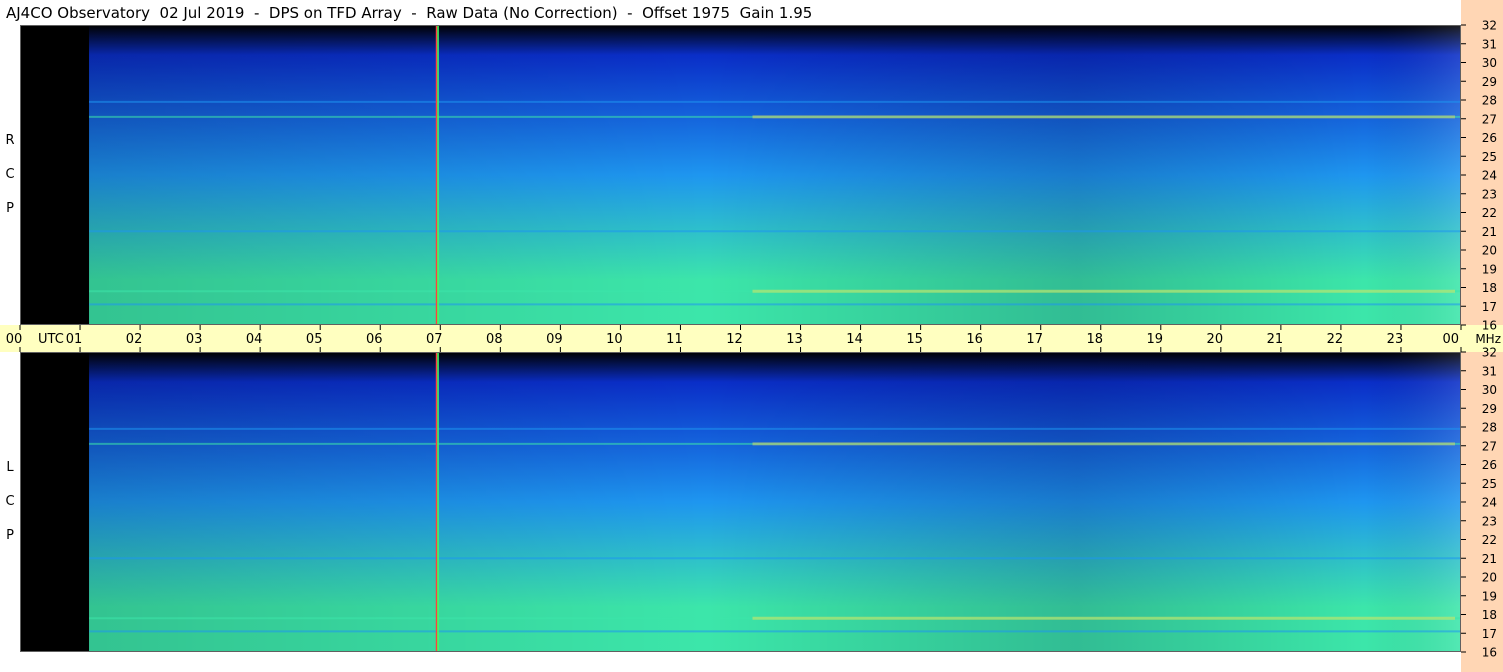 This screenshot has width=1503, height=672. Describe the element at coordinates (434, 339) in the screenshot. I see `x-tick-label: 07` at that location.